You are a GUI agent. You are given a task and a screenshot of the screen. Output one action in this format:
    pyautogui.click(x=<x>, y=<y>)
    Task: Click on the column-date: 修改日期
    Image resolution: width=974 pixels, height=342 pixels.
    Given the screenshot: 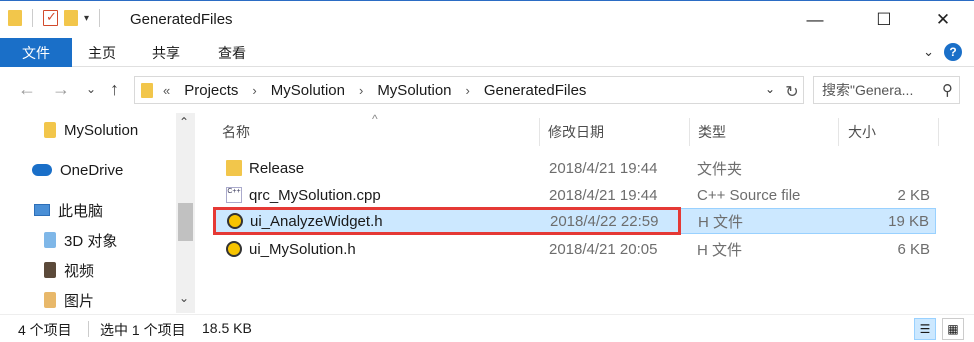 What is the action you would take?
    pyautogui.click(x=576, y=132)
    